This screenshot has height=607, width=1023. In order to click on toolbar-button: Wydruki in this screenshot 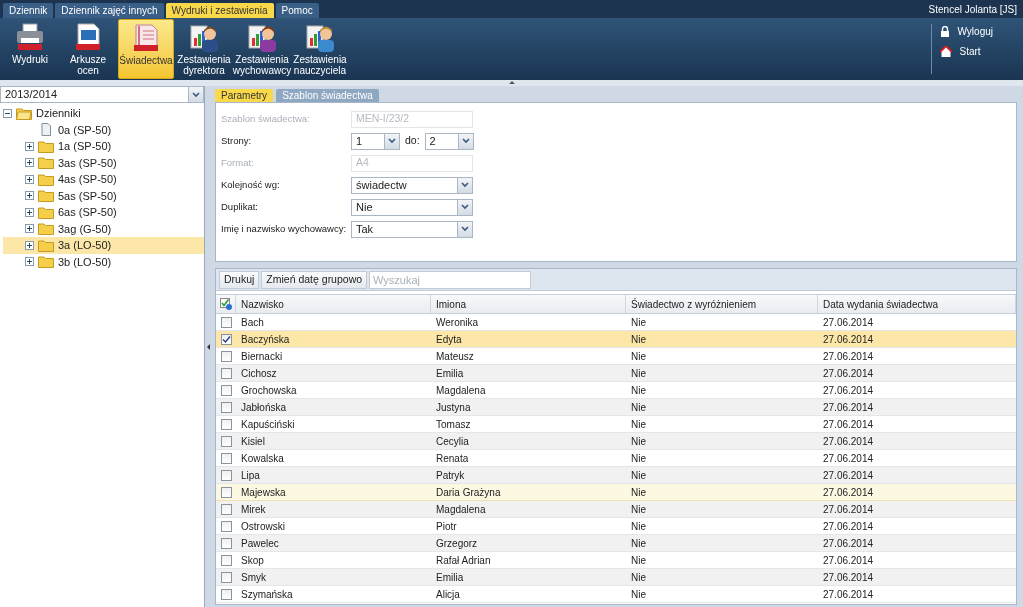, I will do `click(30, 49)`.